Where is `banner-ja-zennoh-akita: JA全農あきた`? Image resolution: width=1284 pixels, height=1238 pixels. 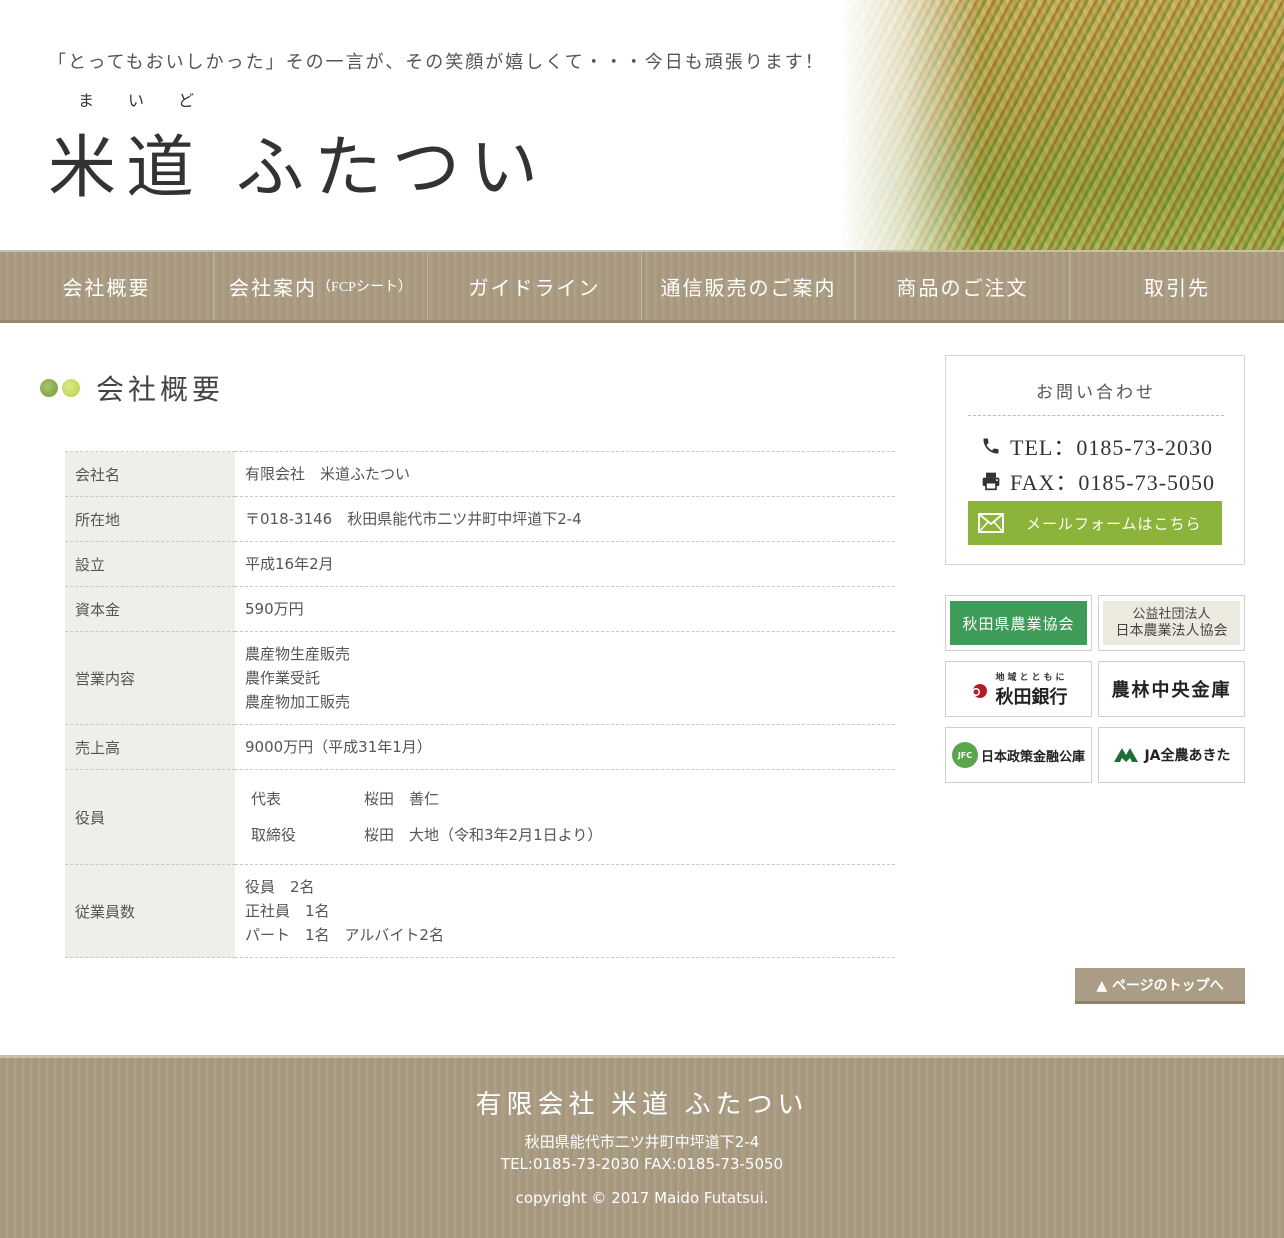
banner-ja-zennoh-akita: JA全農あきた is located at coordinates (1171, 755).